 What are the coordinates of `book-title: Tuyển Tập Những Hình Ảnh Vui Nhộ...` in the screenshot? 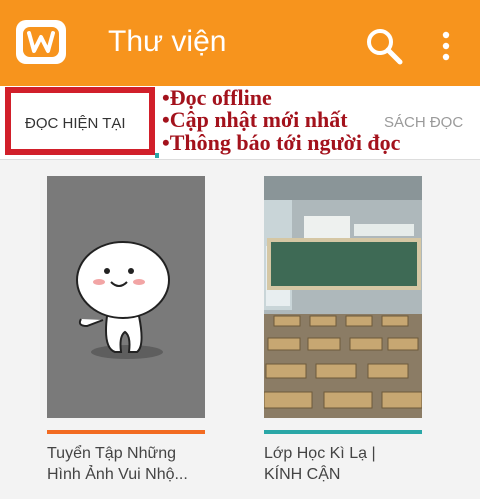 It's located at (117, 464).